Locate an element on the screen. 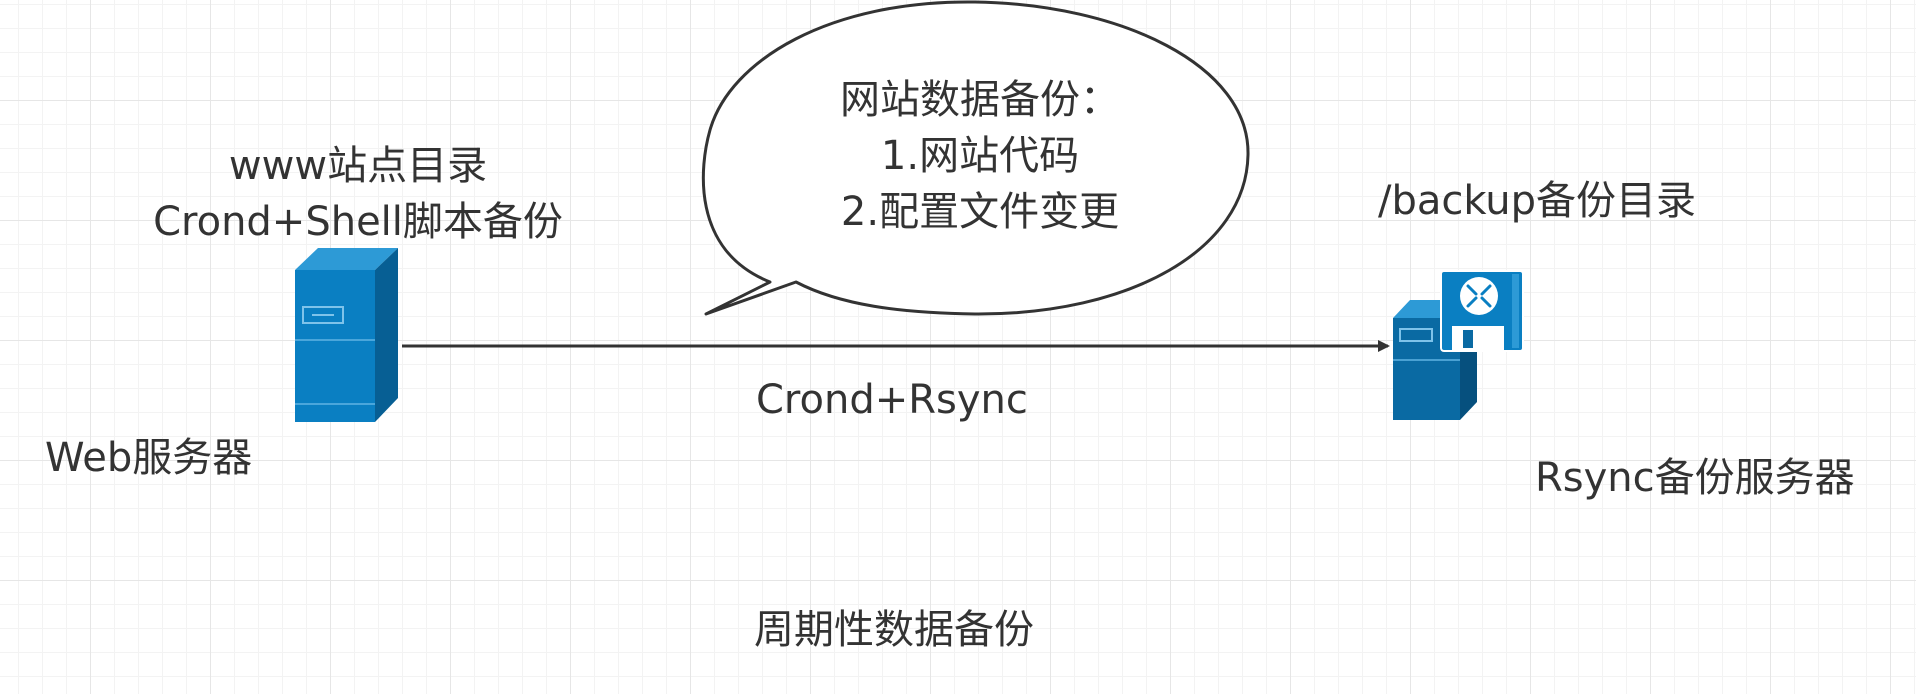 This screenshot has width=1916, height=694. connector-label: Crond+Rsync is located at coordinates (892, 400).